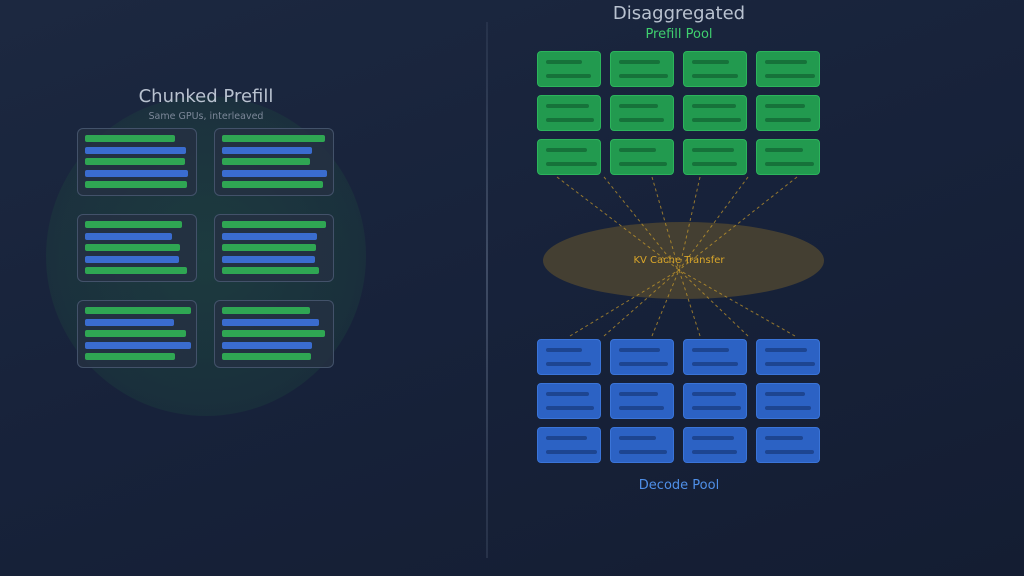 The height and width of the screenshot is (576, 1024). What do you see at coordinates (679, 485) in the screenshot?
I see `decode-pool-label: Decode Pool` at bounding box center [679, 485].